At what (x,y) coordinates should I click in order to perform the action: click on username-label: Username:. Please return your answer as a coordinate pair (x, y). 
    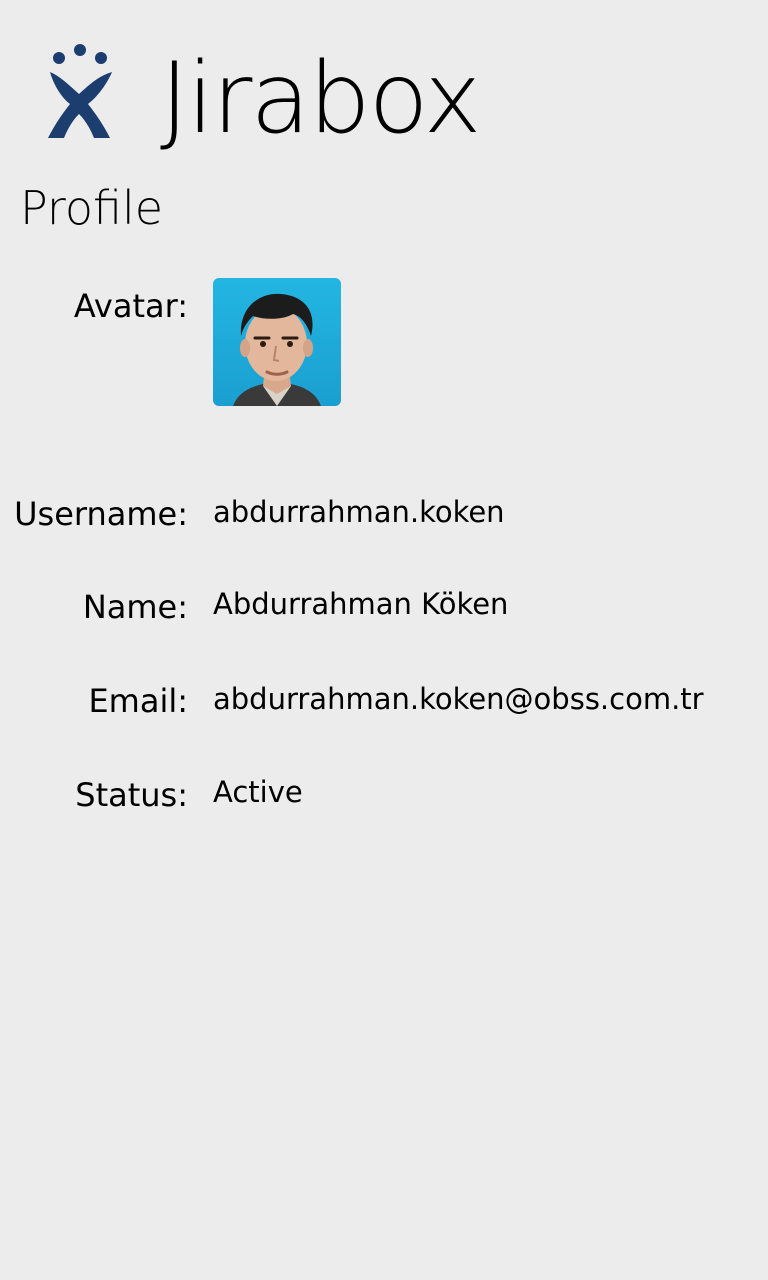
    Looking at the image, I should click on (101, 514).